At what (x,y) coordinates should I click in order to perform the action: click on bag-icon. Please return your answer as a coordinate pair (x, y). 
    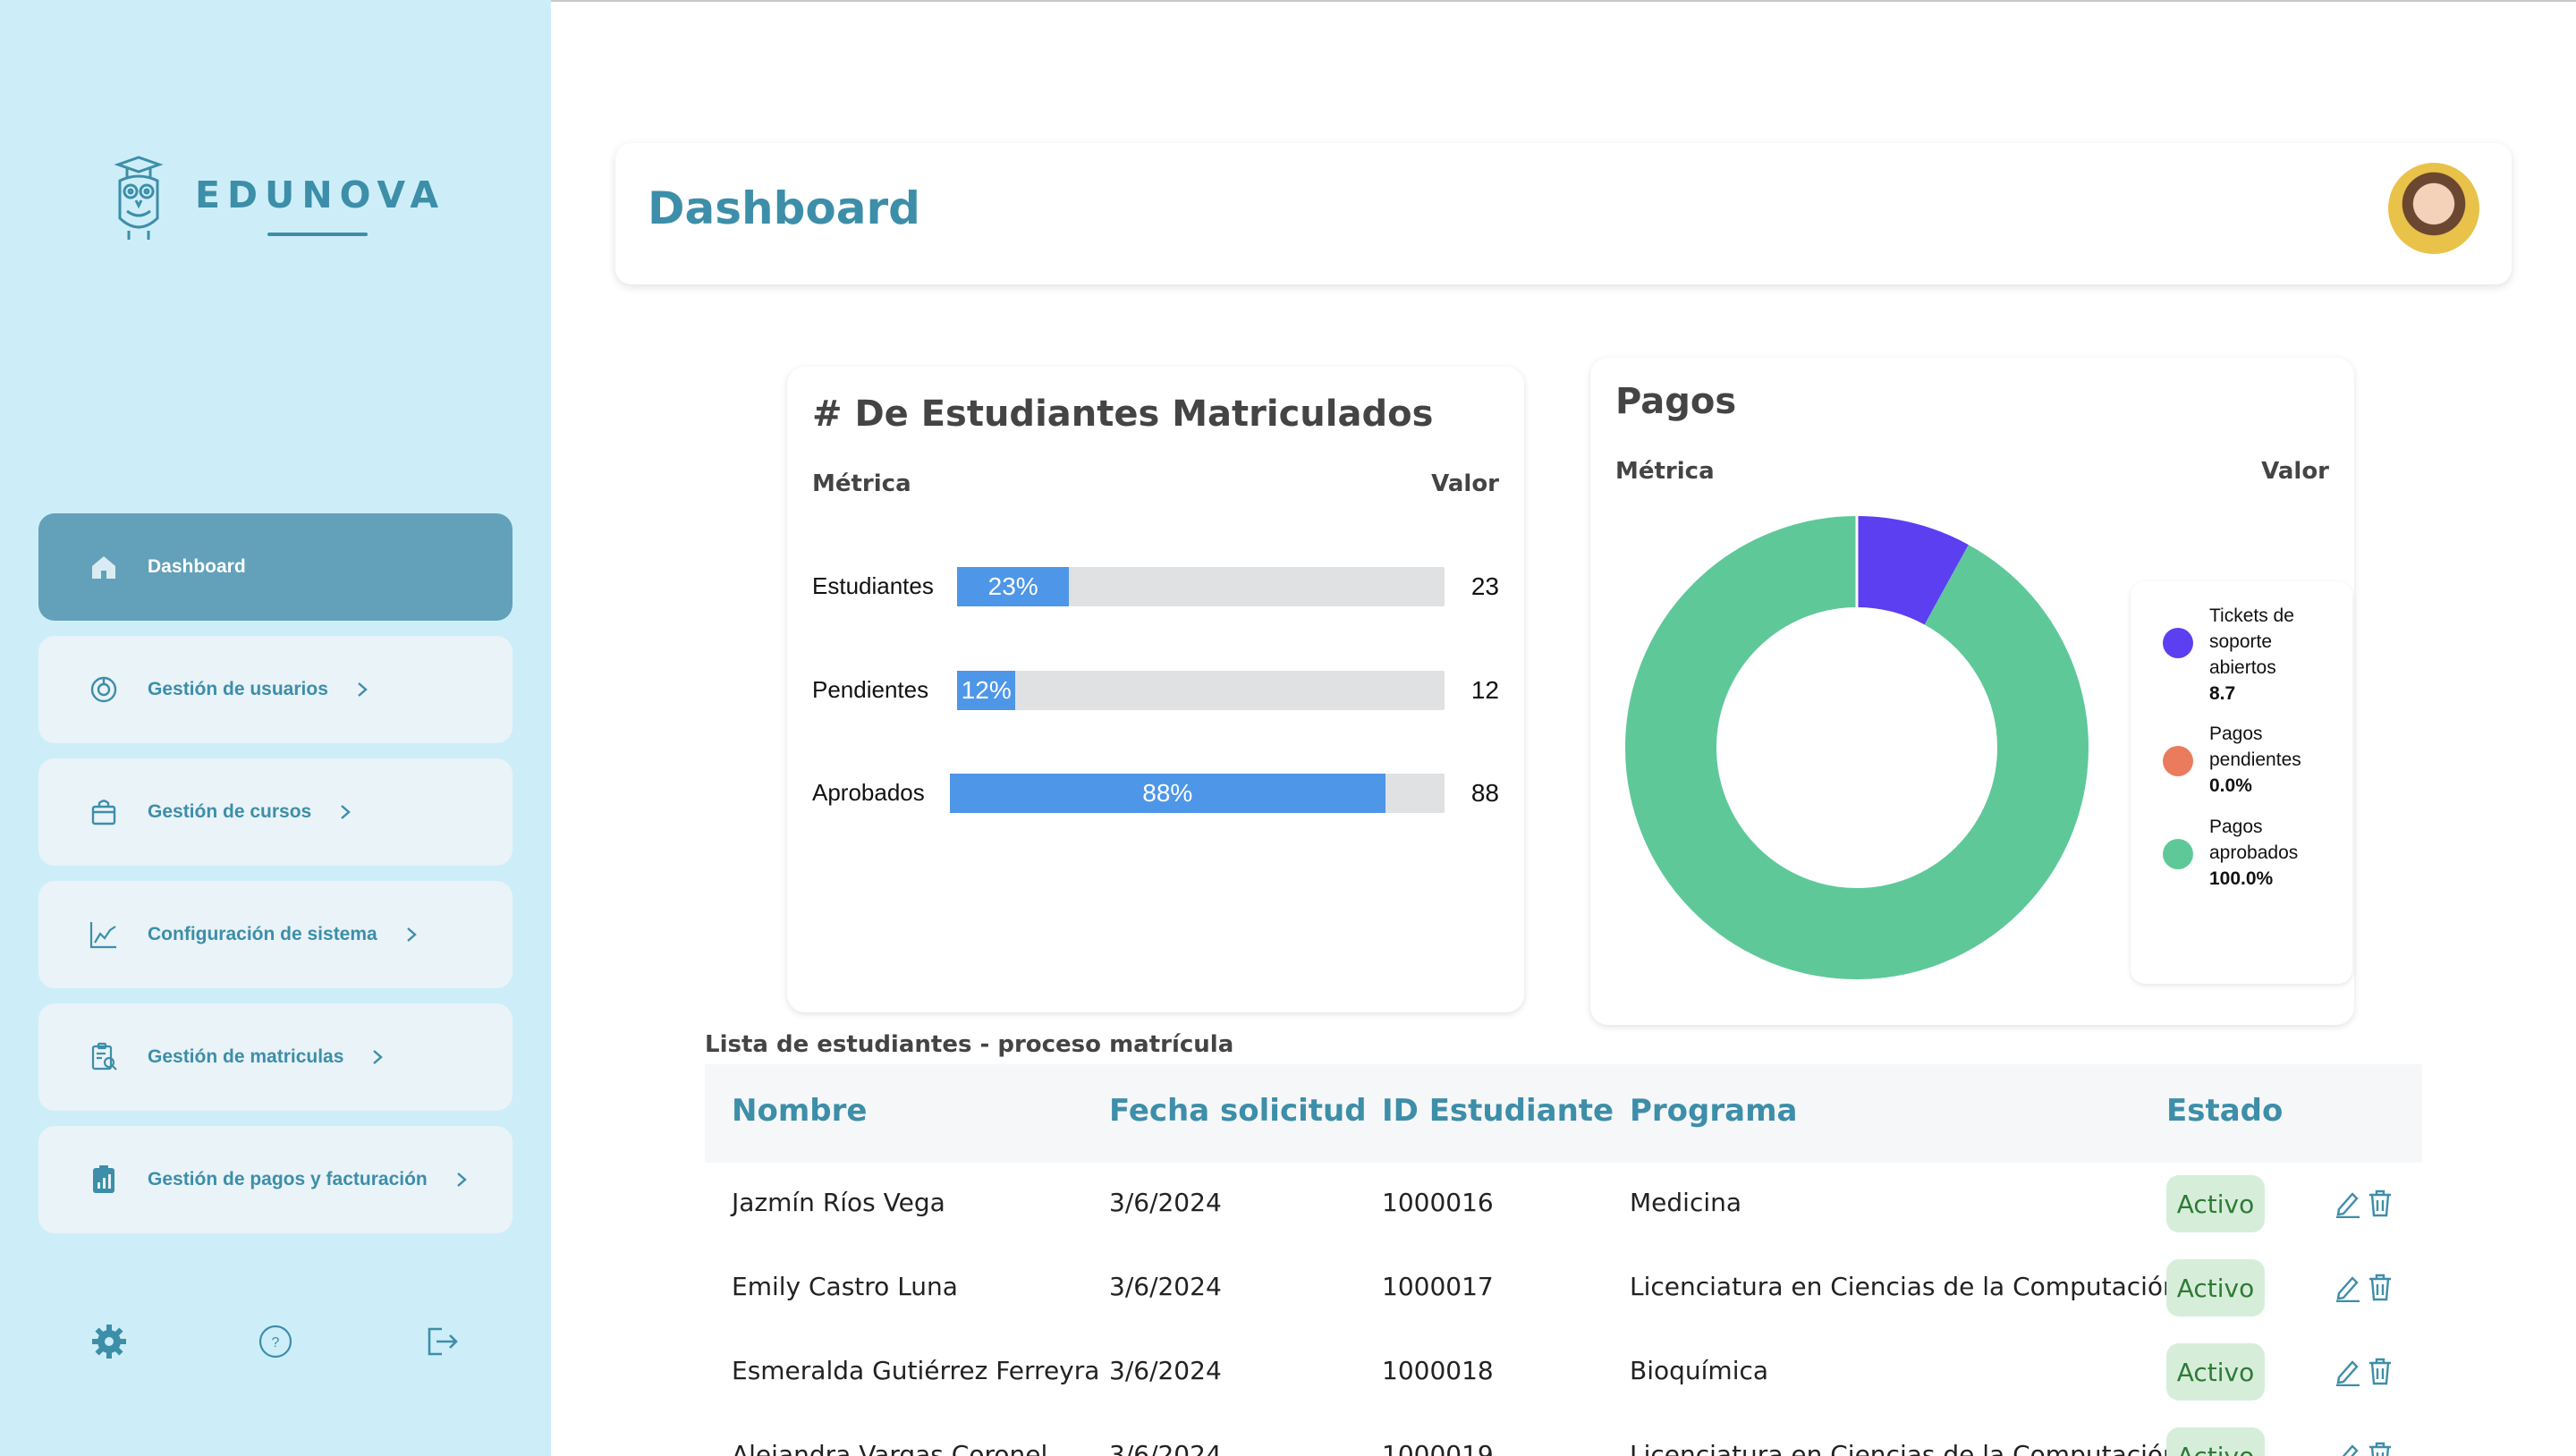
    Looking at the image, I should click on (104, 812).